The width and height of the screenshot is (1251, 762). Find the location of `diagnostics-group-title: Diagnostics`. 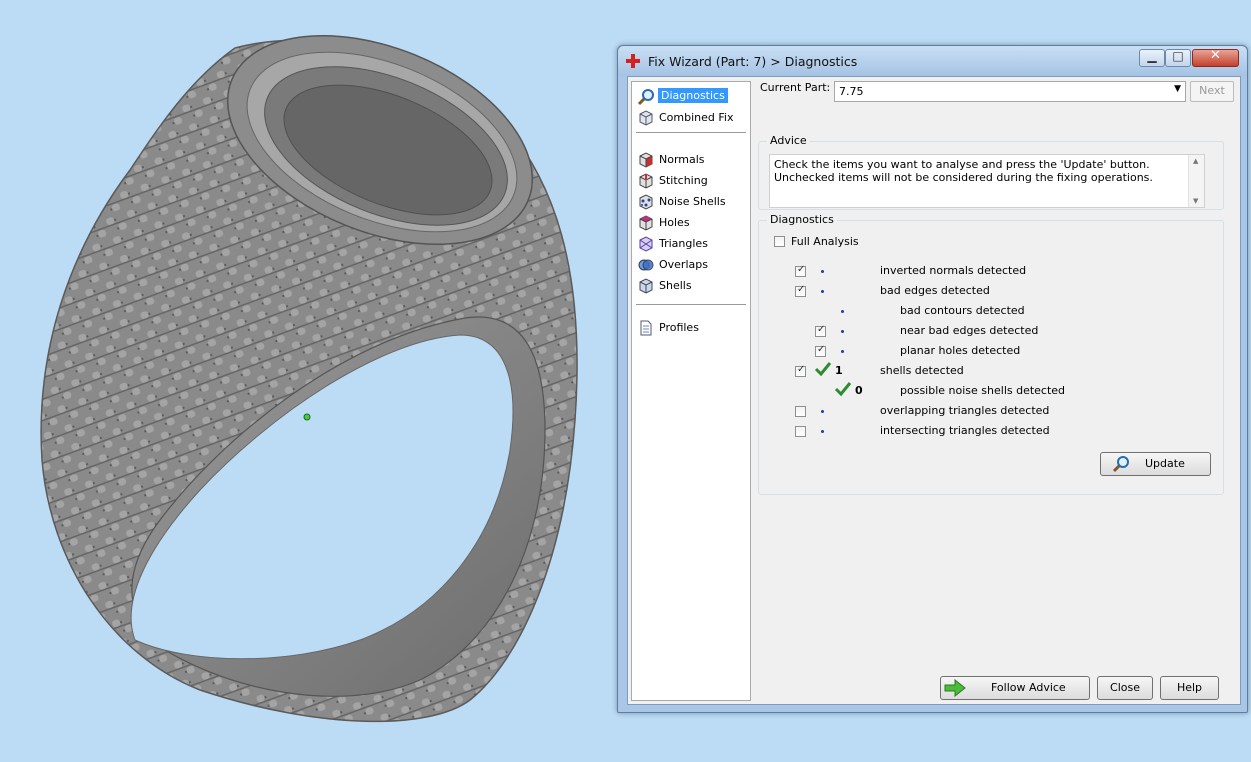

diagnostics-group-title: Diagnostics is located at coordinates (802, 219).